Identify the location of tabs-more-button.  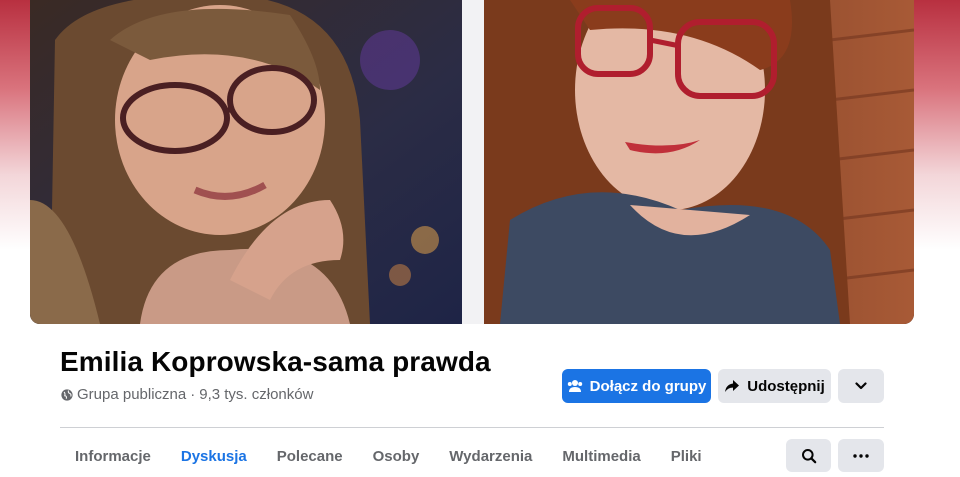
(861, 455).